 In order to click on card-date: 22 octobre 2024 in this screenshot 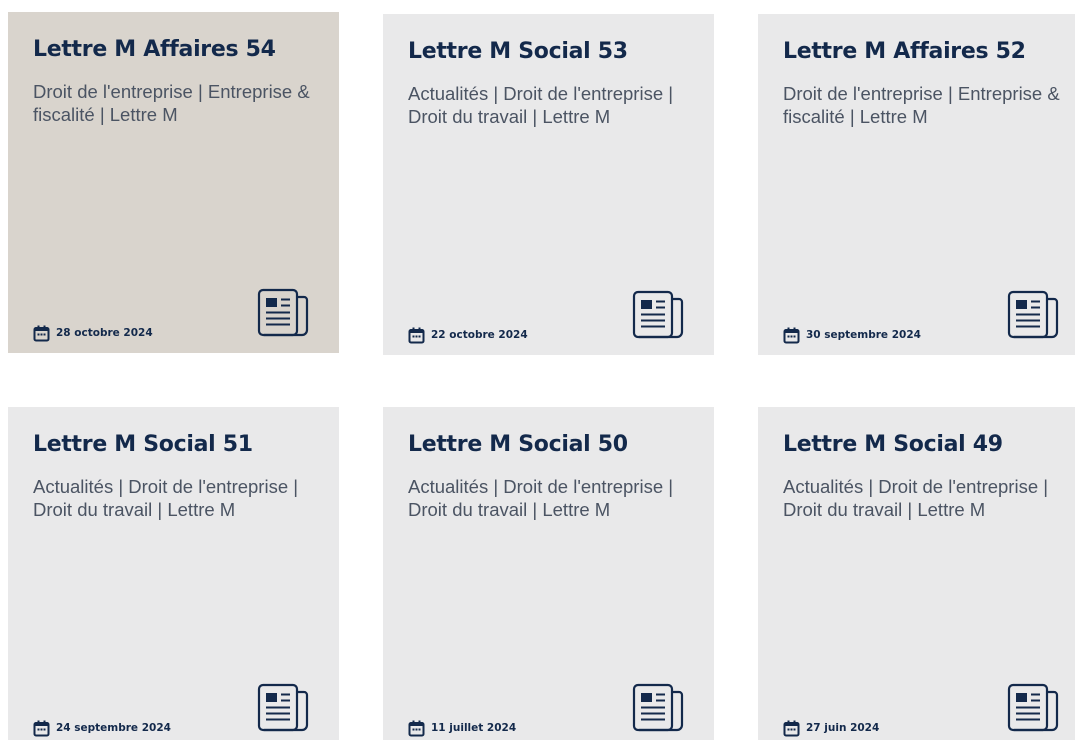, I will do `click(468, 335)`.